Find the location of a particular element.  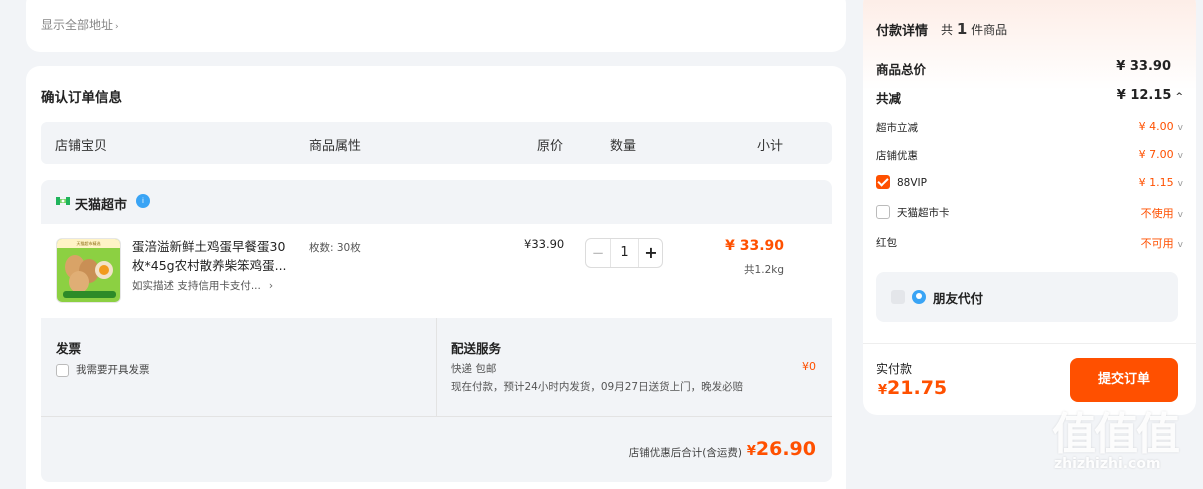

payment-item-count: 共 1 件商品 is located at coordinates (974, 29).